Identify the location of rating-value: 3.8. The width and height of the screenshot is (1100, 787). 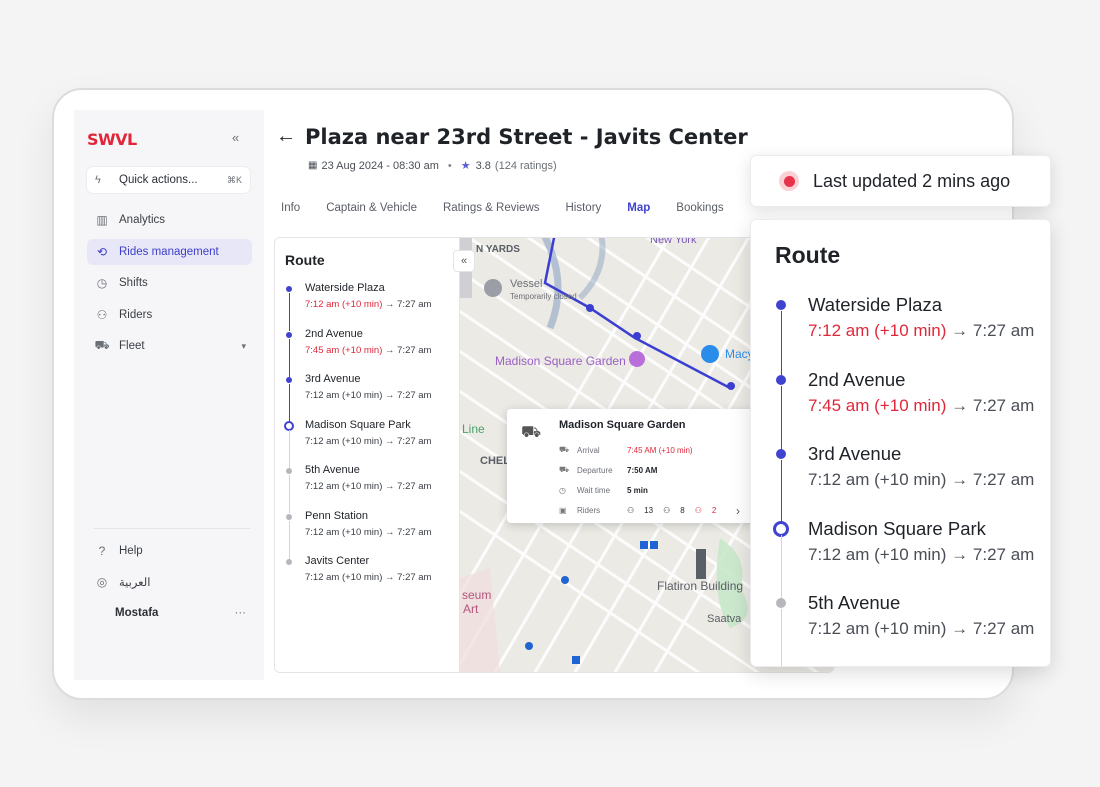
(483, 165).